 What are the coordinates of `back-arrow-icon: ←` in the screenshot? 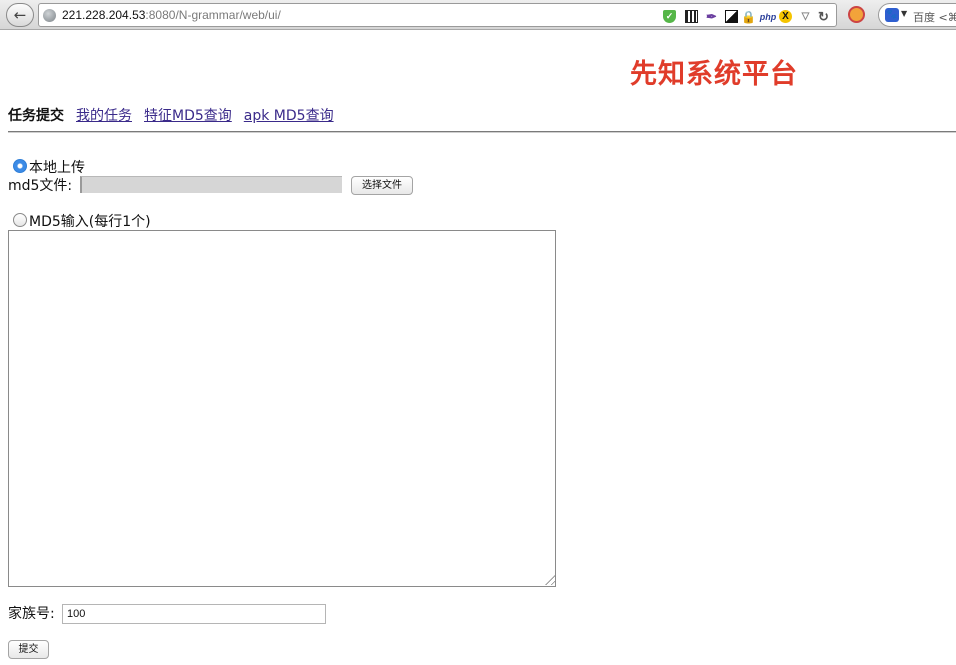 It's located at (20, 15).